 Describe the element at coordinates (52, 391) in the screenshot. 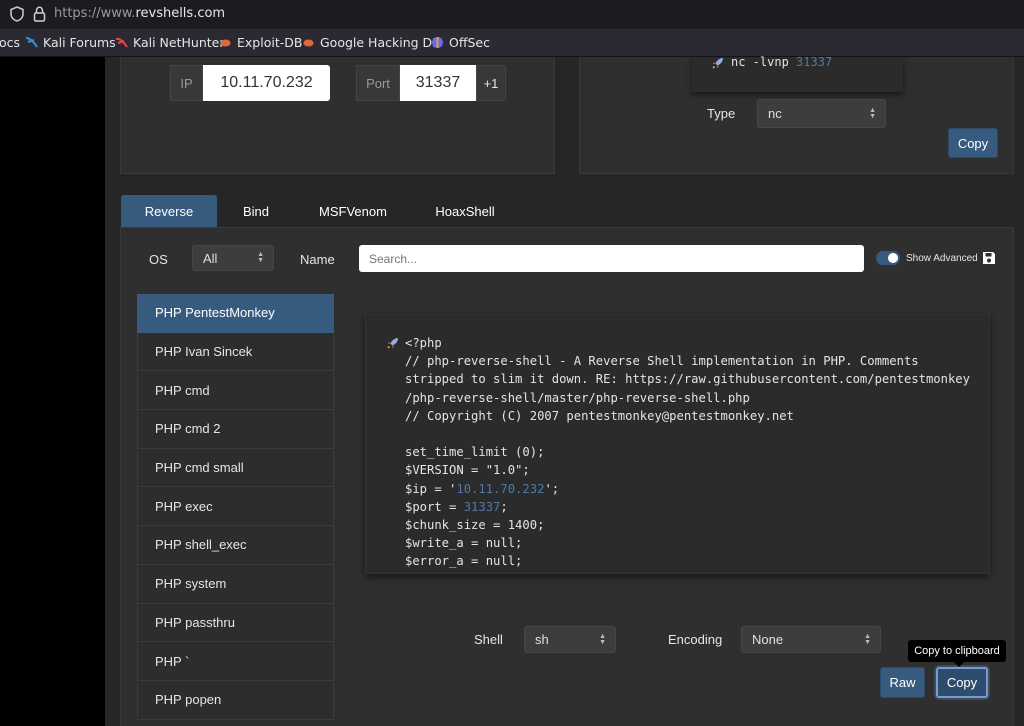

I see `left-dark-strip` at that location.